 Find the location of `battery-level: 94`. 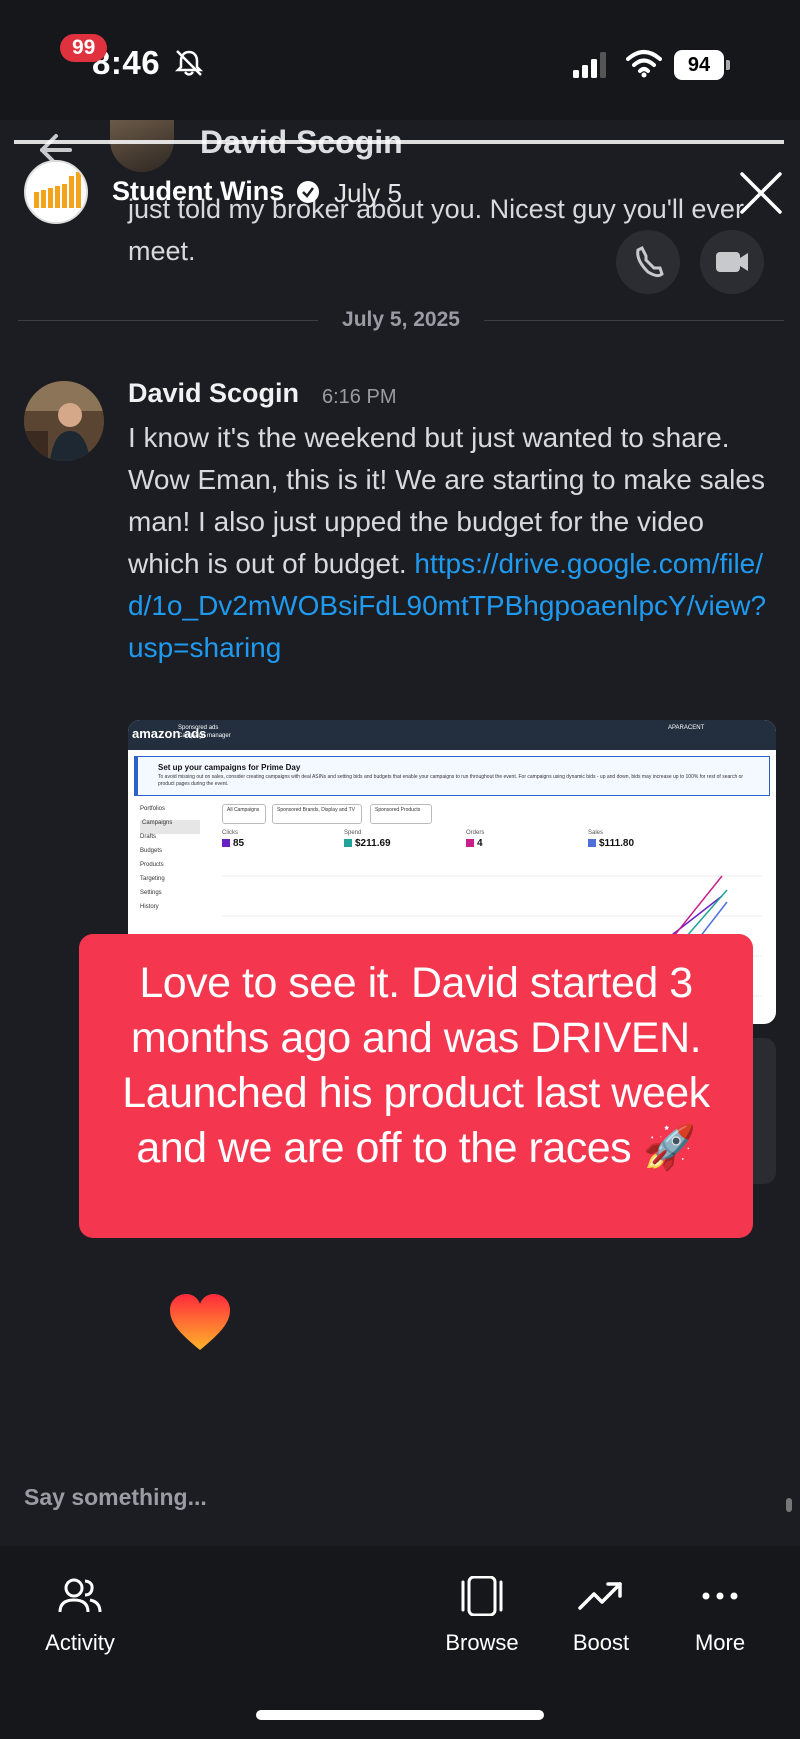

battery-level: 94 is located at coordinates (699, 65).